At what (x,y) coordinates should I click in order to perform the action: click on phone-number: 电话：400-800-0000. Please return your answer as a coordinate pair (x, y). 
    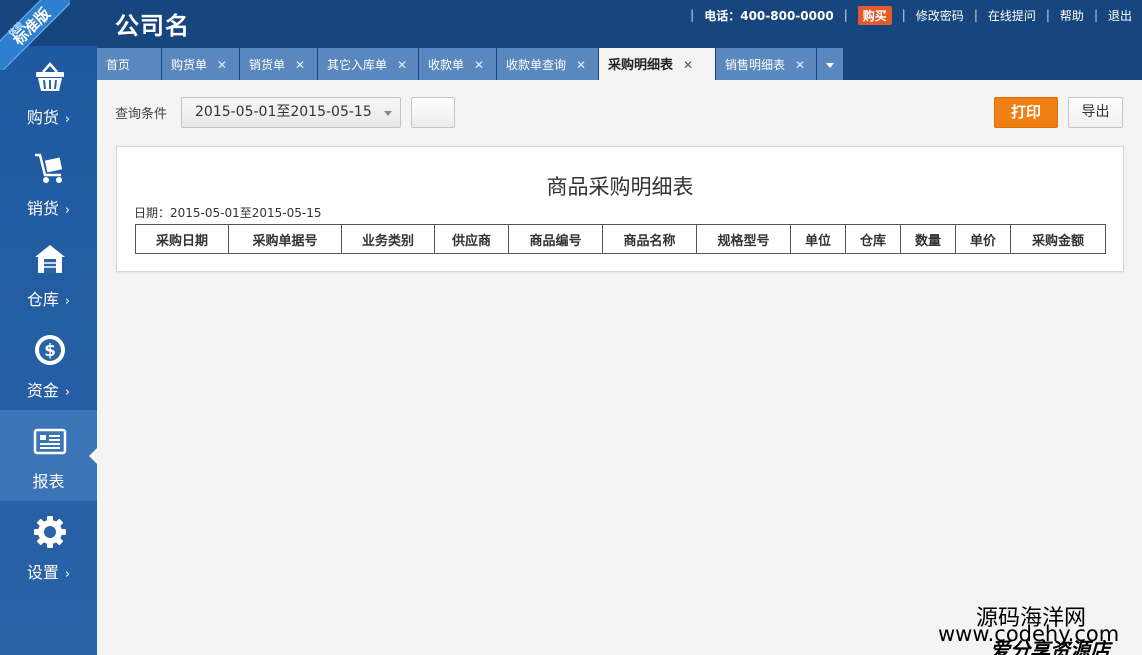
    Looking at the image, I should click on (769, 15).